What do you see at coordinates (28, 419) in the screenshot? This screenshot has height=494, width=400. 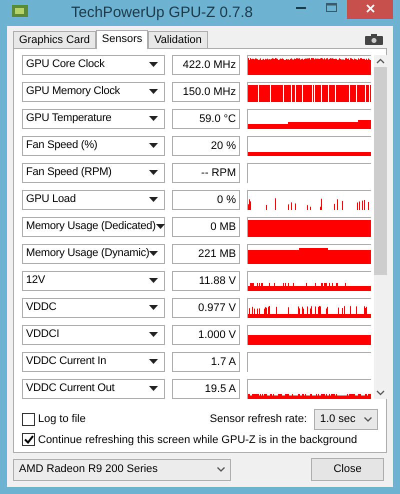 I see `log-checkbox` at bounding box center [28, 419].